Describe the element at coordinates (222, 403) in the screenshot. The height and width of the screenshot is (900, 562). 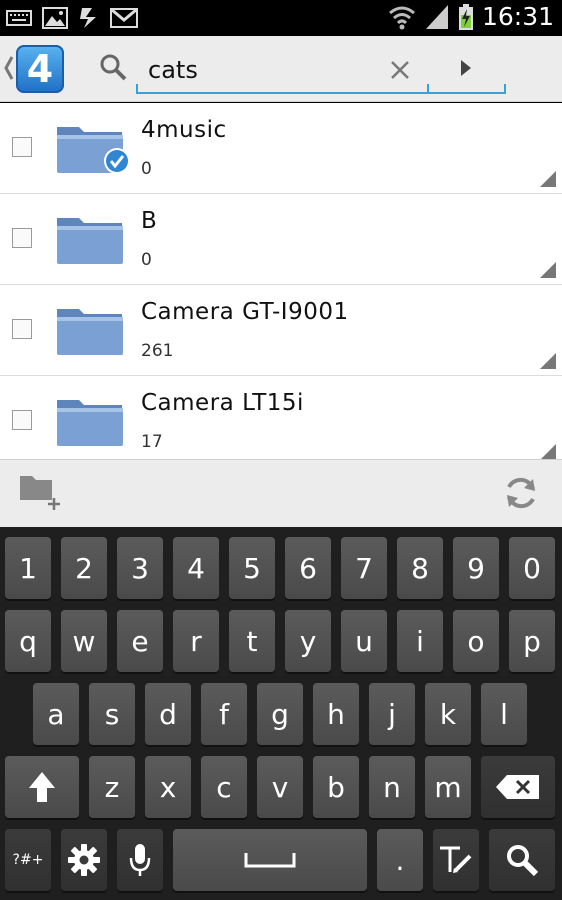
I see `item-name: Camera LT15i` at that location.